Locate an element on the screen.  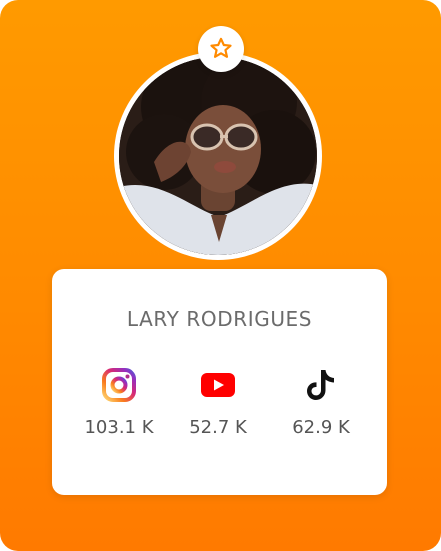
youtube-stat: 52.7 K is located at coordinates (218, 402).